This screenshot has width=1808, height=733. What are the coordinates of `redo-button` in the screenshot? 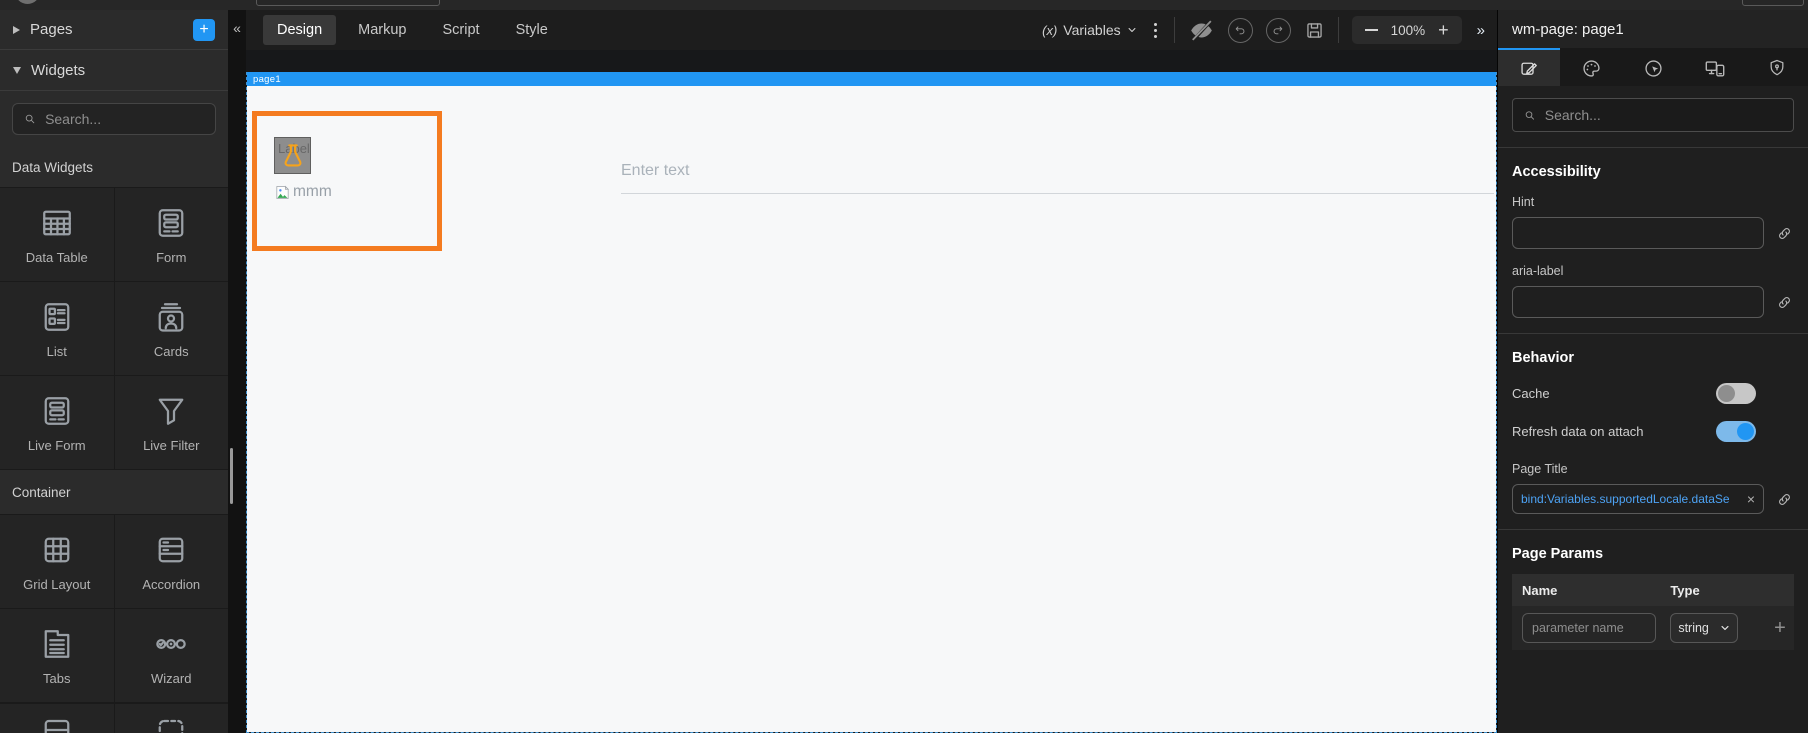 It's located at (1278, 30).